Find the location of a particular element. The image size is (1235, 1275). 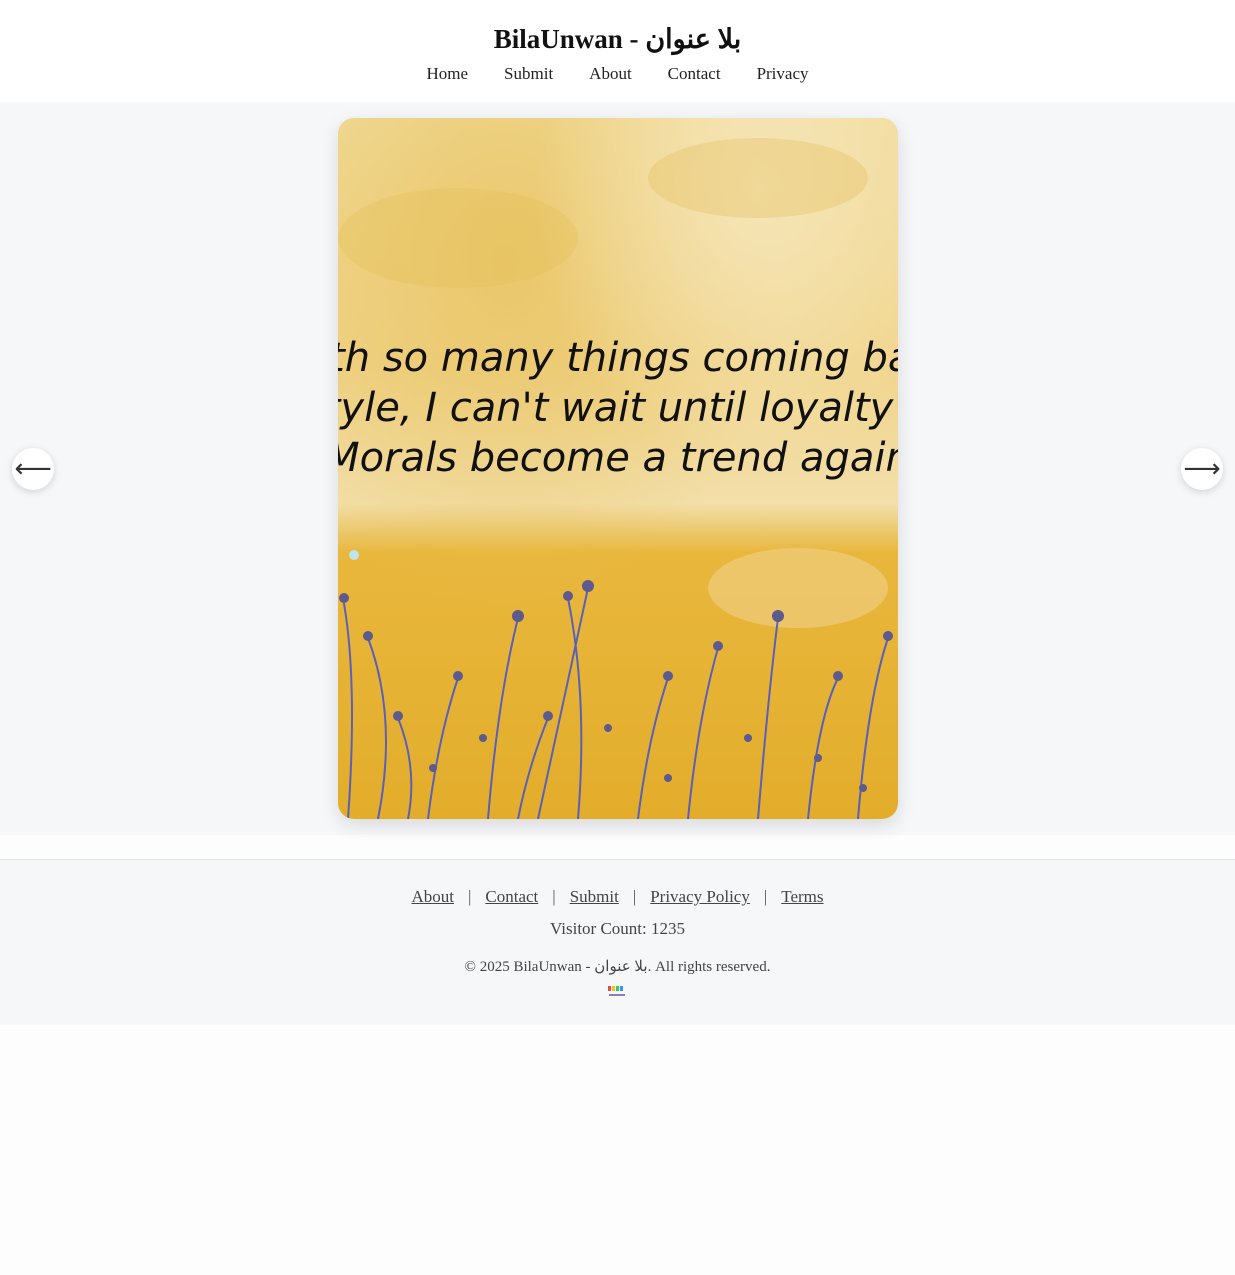

arrow-left-icon: ⟵ is located at coordinates (33, 469).